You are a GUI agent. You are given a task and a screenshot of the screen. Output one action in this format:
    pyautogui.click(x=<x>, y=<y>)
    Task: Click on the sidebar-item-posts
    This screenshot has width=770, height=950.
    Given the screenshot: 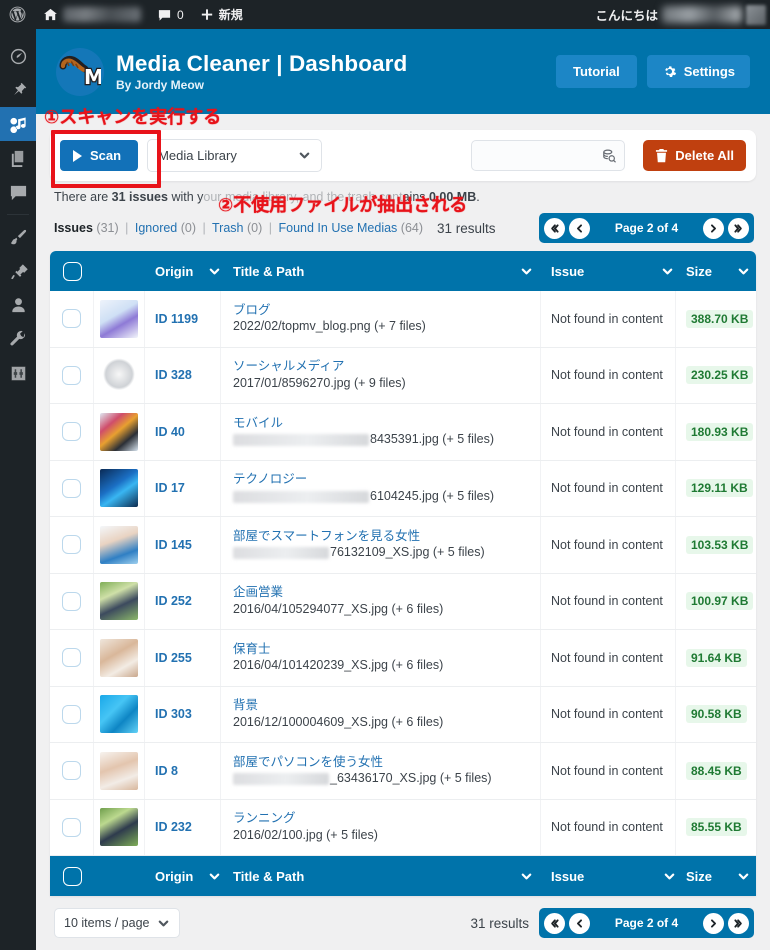 What is the action you would take?
    pyautogui.click(x=18, y=90)
    